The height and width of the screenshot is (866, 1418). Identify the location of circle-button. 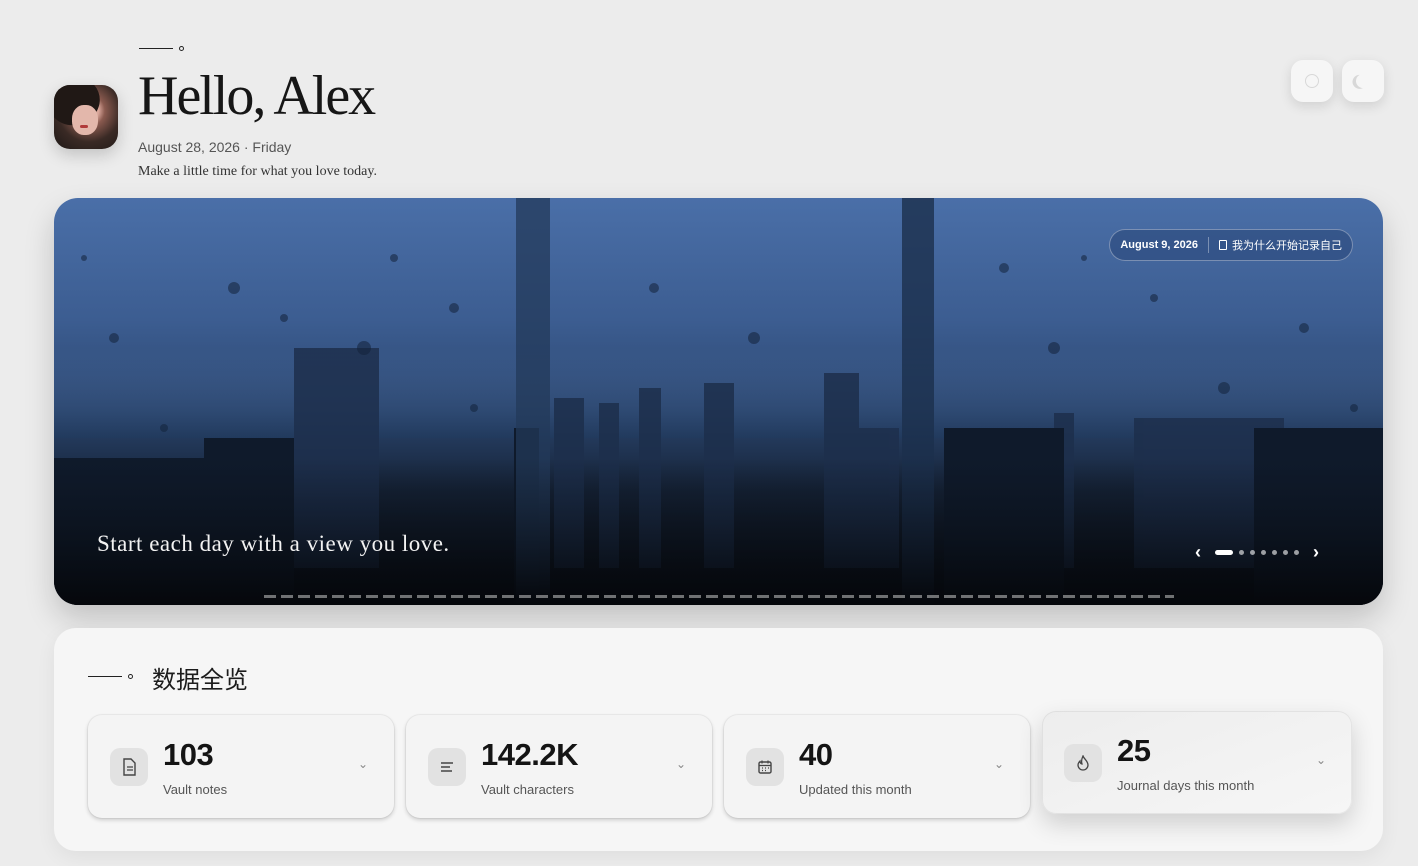
(1312, 81).